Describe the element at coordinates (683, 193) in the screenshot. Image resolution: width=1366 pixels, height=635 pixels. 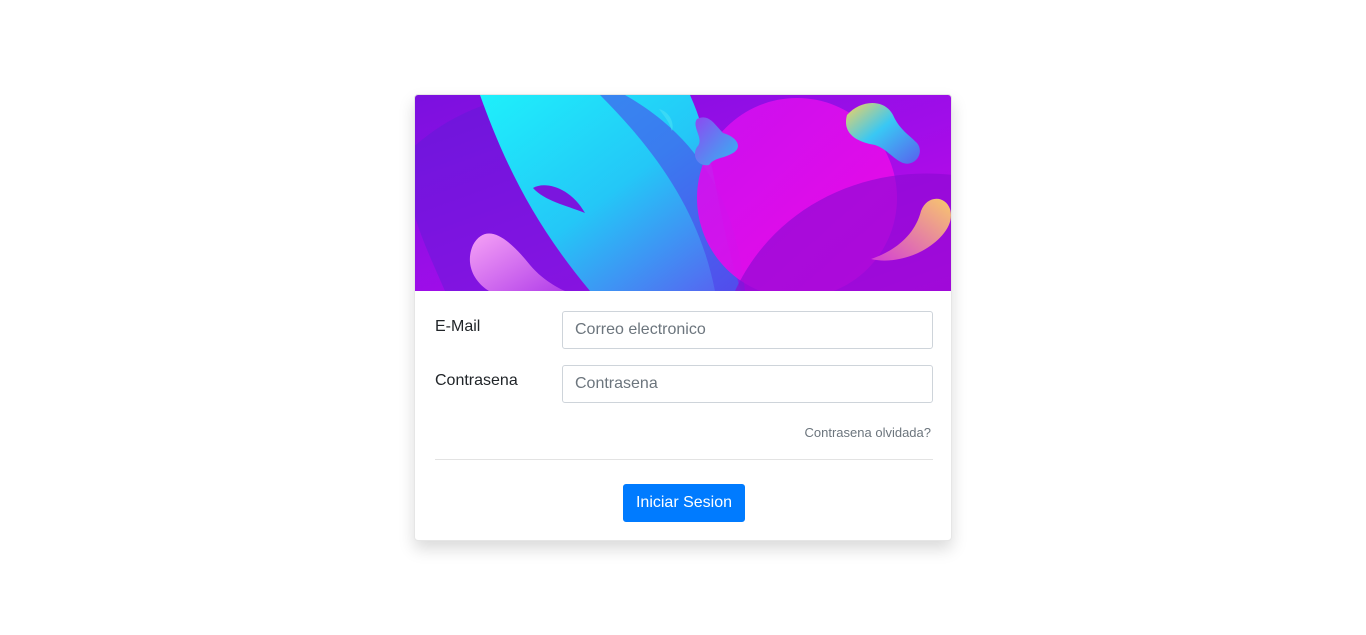
I see `login-banner-image` at that location.